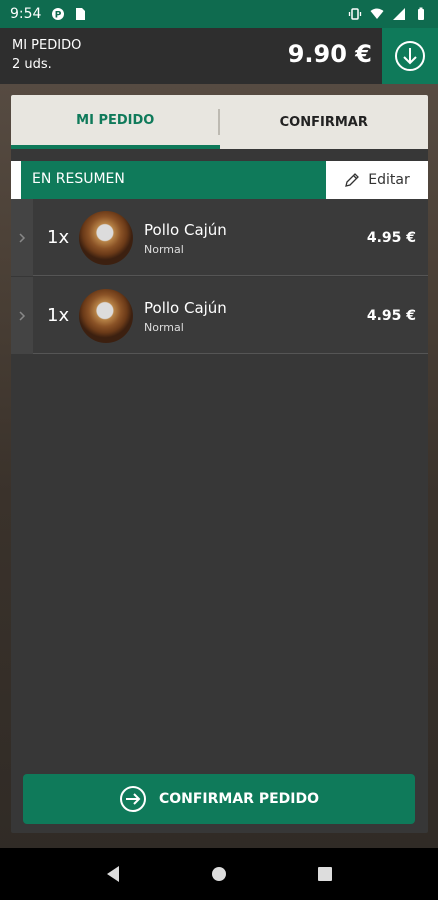 The width and height of the screenshot is (438, 900). I want to click on svg-text: P, so click(58, 16).